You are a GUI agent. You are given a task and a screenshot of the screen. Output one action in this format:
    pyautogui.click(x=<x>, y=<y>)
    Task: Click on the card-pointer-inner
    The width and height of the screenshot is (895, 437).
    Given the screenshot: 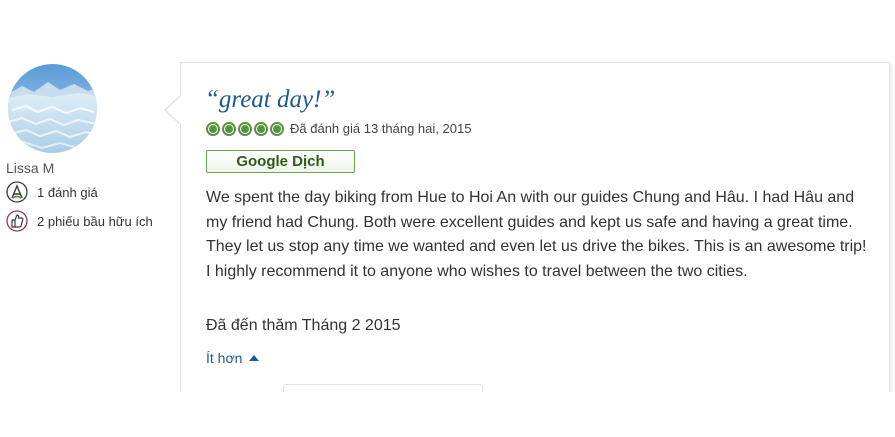 What is the action you would take?
    pyautogui.click(x=174, y=110)
    